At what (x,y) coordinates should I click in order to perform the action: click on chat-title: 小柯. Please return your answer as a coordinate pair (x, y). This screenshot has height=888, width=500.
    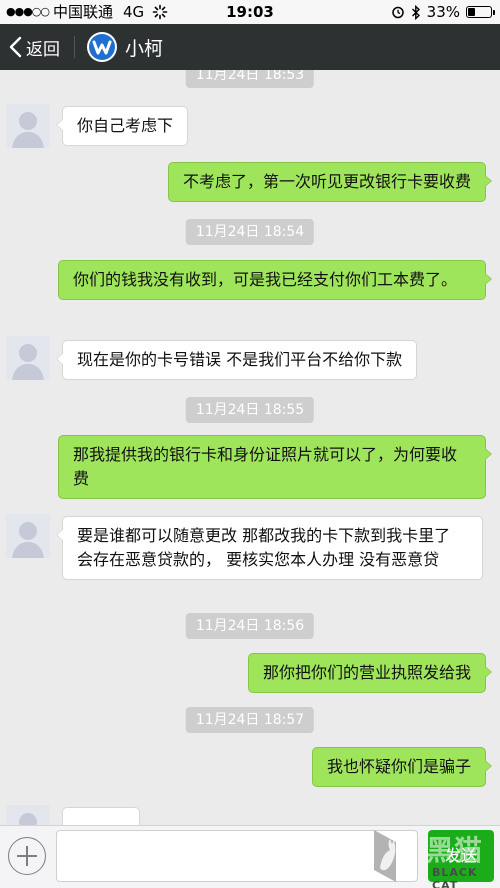
    Looking at the image, I should click on (144, 48).